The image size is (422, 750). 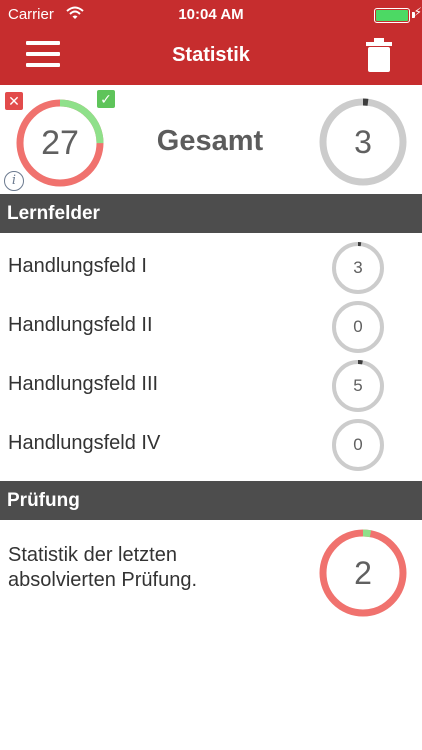 I want to click on ring-value: 5, so click(x=358, y=385).